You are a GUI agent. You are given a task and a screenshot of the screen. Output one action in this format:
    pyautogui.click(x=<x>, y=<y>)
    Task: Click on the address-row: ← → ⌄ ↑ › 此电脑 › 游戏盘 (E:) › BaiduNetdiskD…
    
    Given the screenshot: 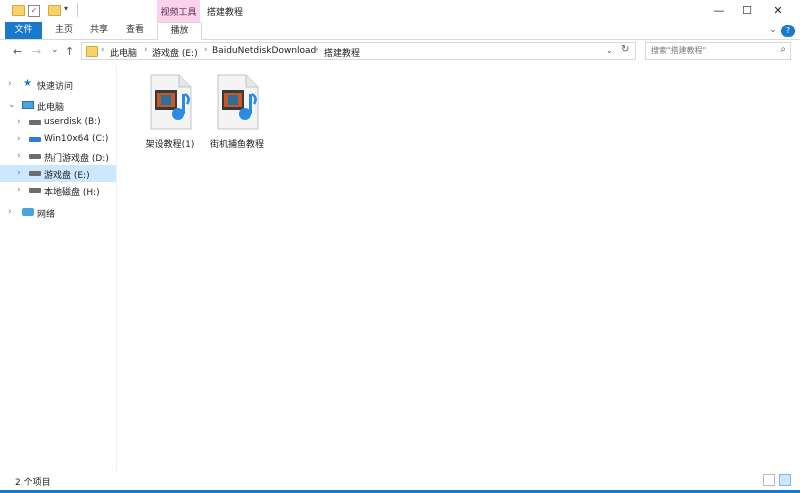 What is the action you would take?
    pyautogui.click(x=400, y=51)
    